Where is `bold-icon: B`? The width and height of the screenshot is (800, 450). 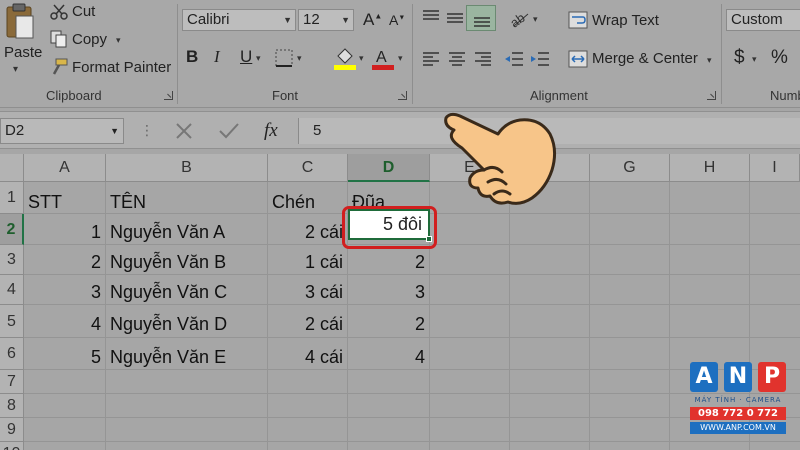 bold-icon: B is located at coordinates (192, 57).